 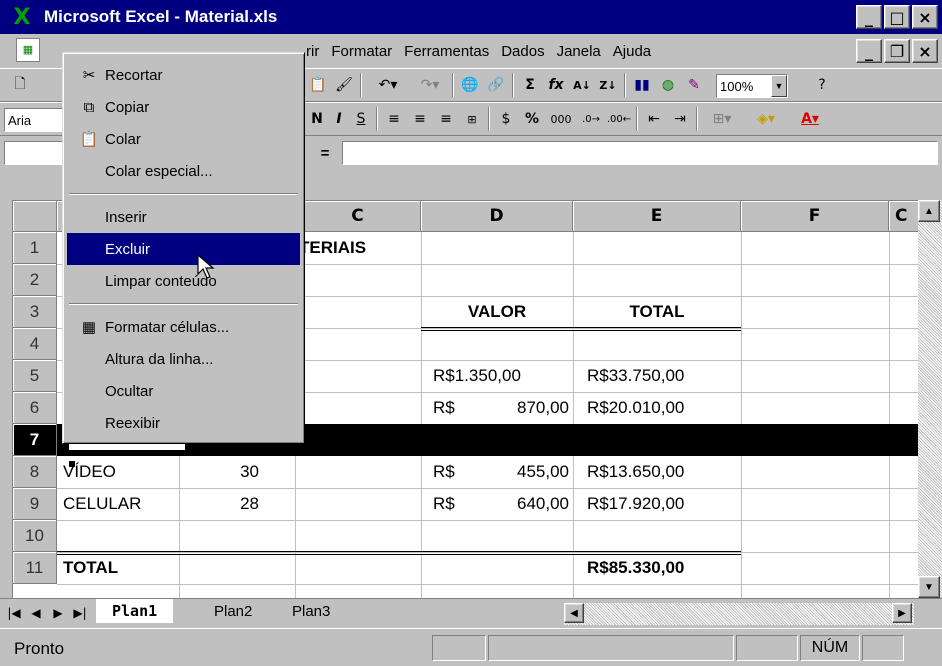 What do you see at coordinates (358, 216) in the screenshot?
I see `column-header-c: C` at bounding box center [358, 216].